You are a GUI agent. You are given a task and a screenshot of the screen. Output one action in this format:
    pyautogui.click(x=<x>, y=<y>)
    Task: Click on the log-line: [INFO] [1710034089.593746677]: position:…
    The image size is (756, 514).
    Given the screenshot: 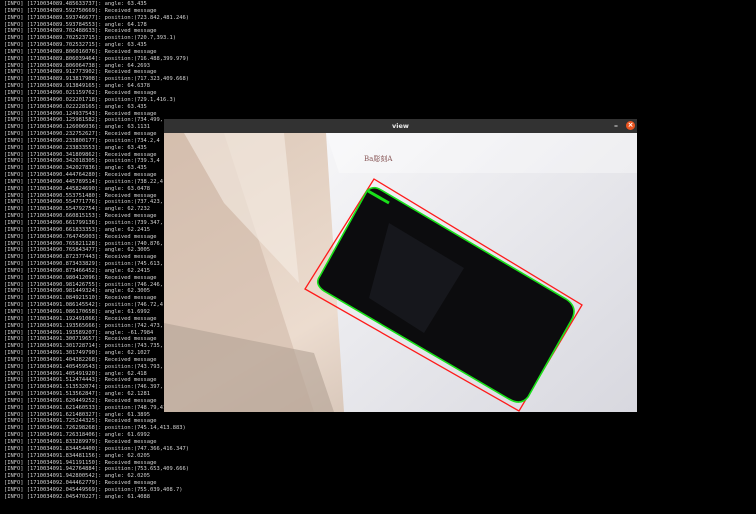 What is the action you would take?
    pyautogui.click(x=96, y=17)
    